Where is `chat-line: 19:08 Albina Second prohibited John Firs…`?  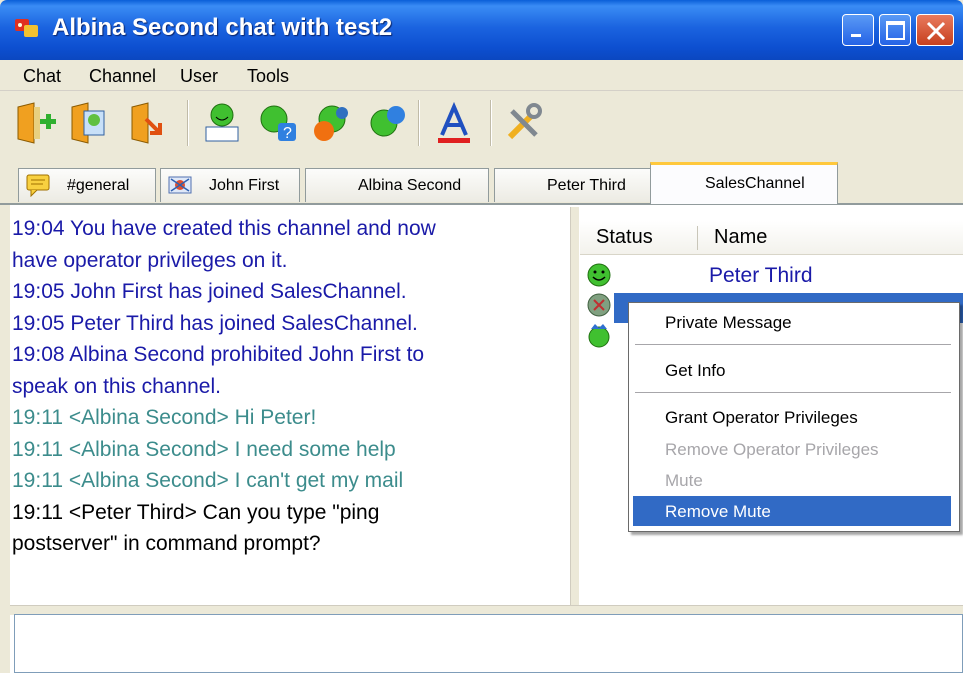 chat-line: 19:08 Albina Second prohibited John Firs… is located at coordinates (218, 354).